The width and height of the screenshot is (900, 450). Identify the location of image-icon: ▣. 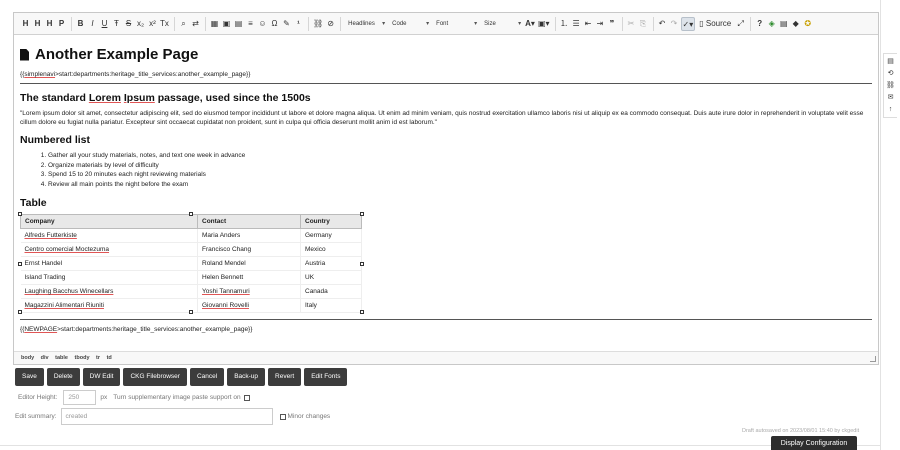
(226, 24).